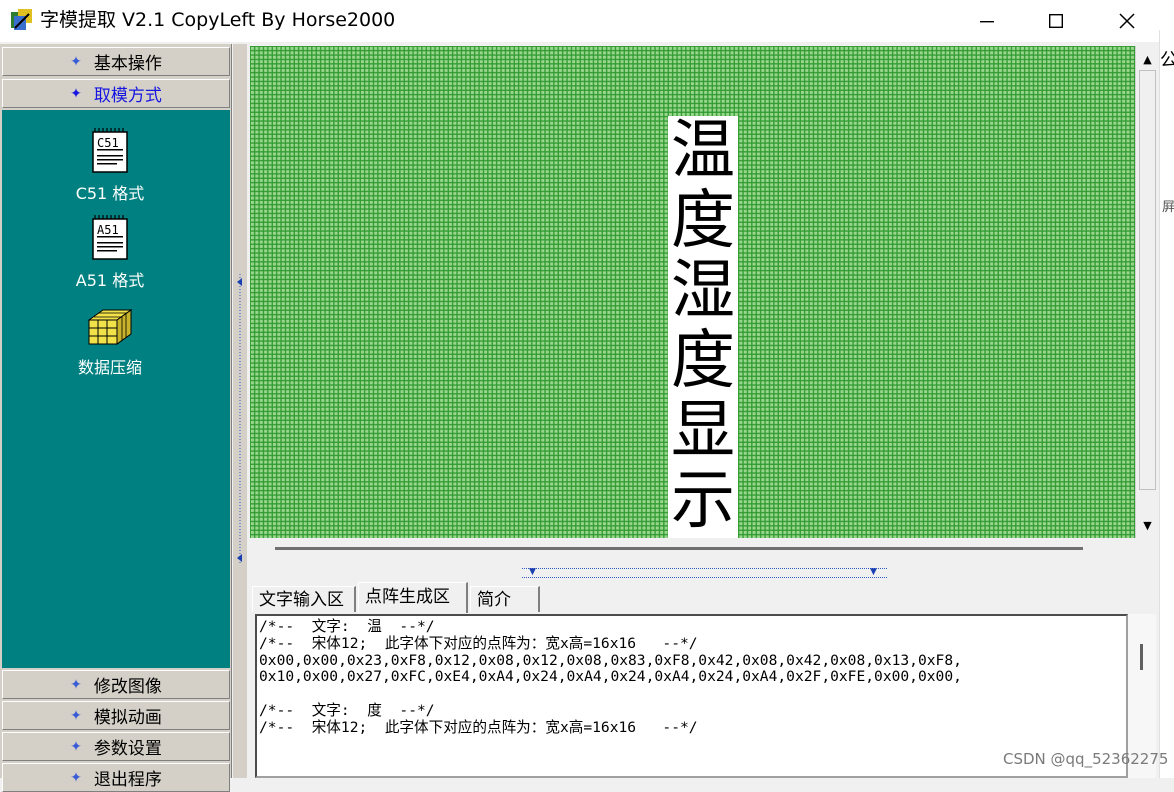  What do you see at coordinates (110, 280) in the screenshot?
I see `tool-label: A51 格式` at bounding box center [110, 280].